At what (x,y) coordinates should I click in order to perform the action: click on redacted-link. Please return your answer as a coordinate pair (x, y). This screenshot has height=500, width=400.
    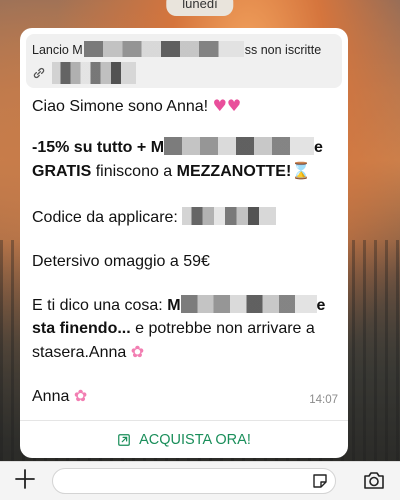
    Looking at the image, I should click on (94, 73).